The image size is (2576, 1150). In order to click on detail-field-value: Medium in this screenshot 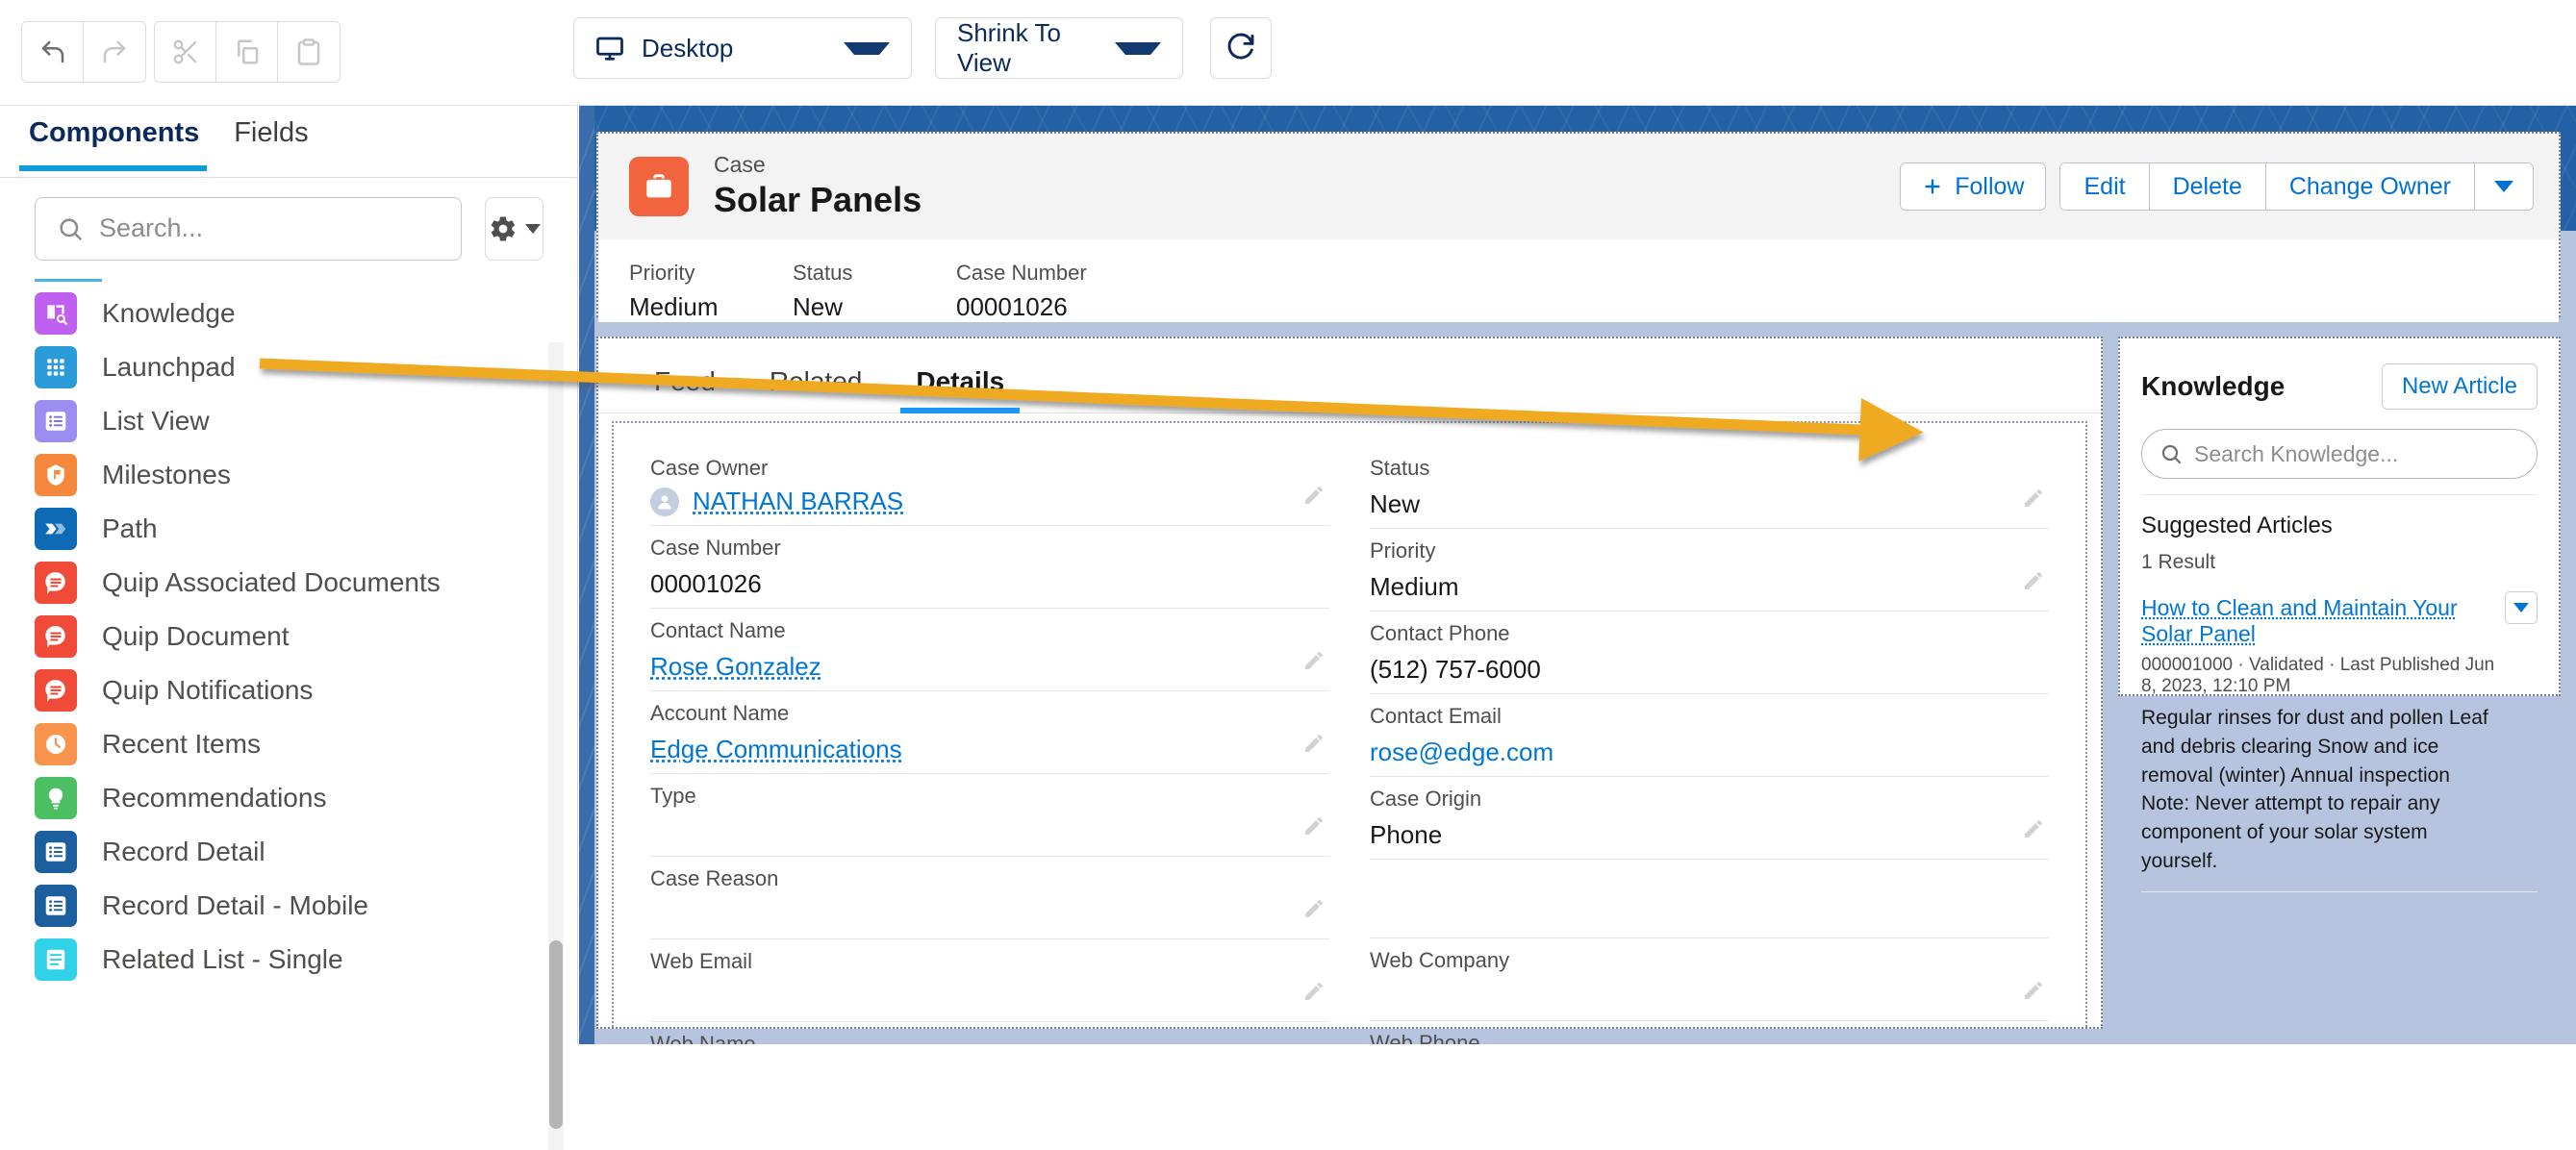, I will do `click(1415, 586)`.